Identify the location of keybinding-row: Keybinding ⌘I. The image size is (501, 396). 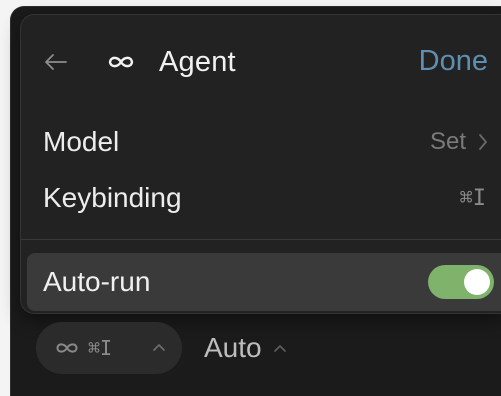
(261, 198).